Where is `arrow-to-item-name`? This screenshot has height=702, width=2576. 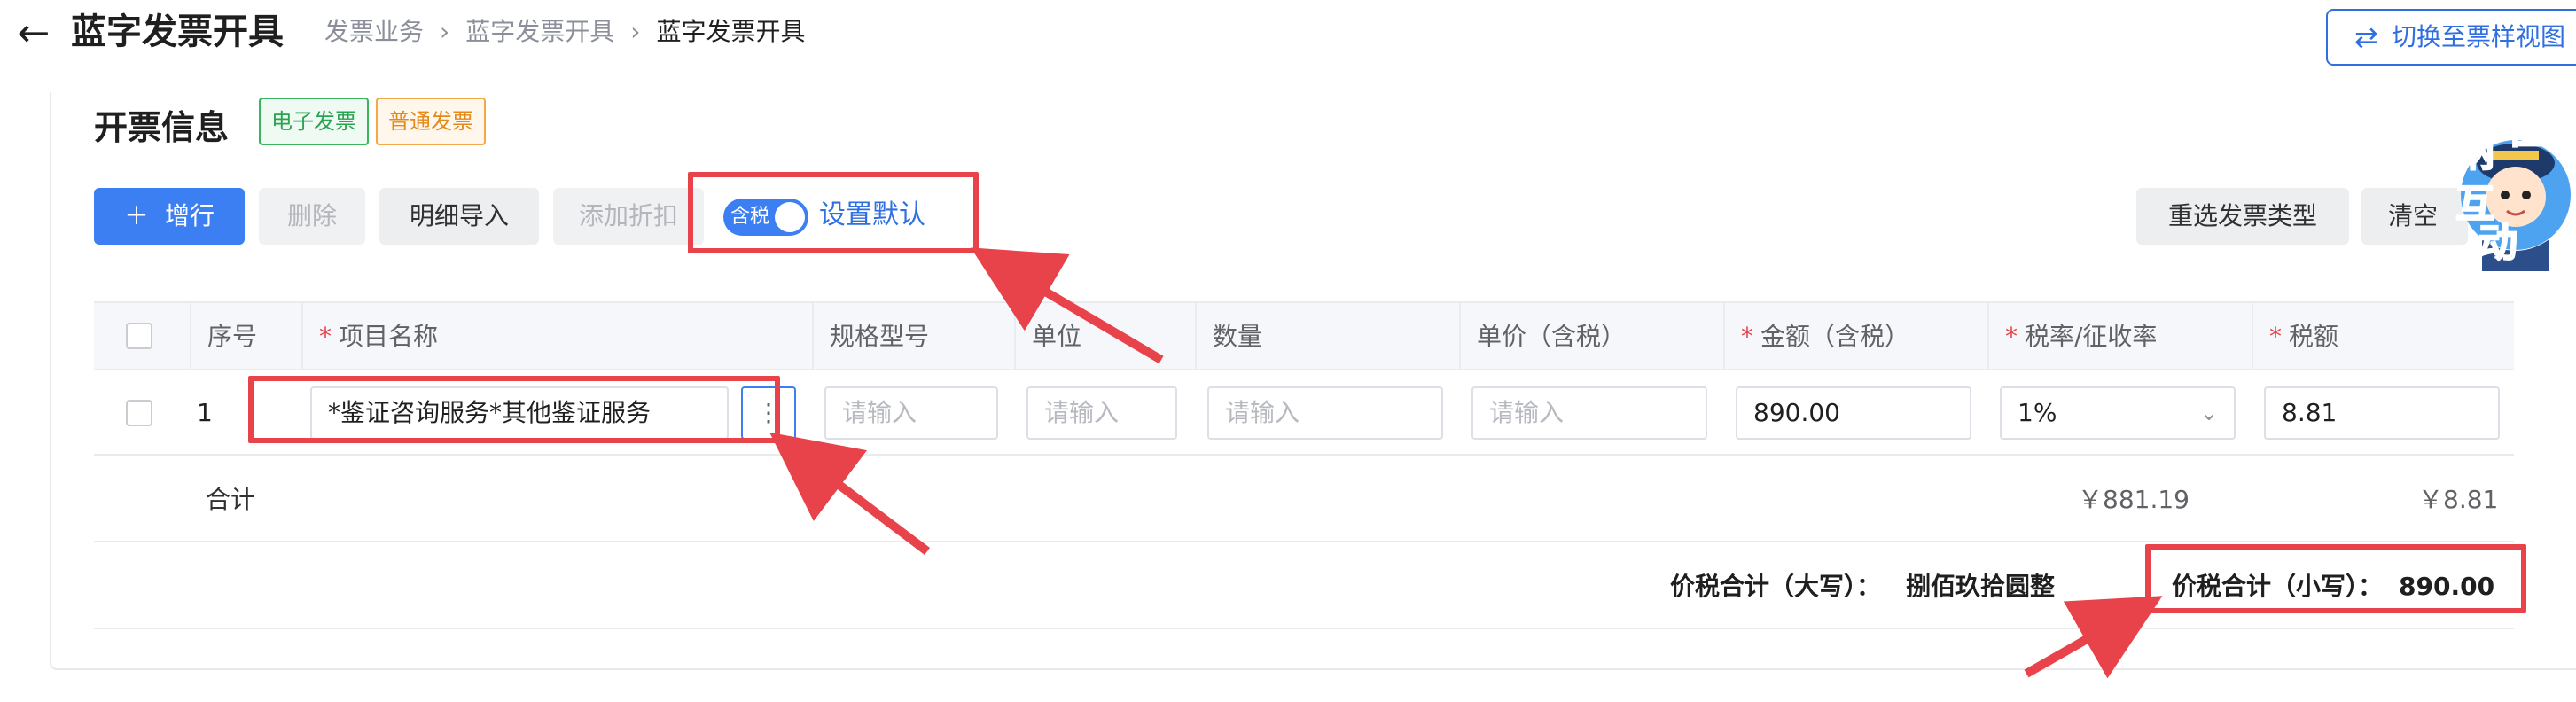
arrow-to-item-name is located at coordinates (850, 493).